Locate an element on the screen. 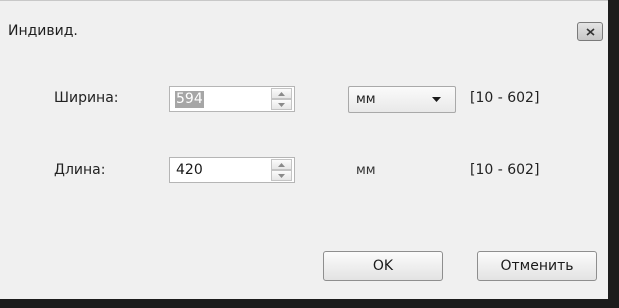  length-stepper is located at coordinates (281, 170).